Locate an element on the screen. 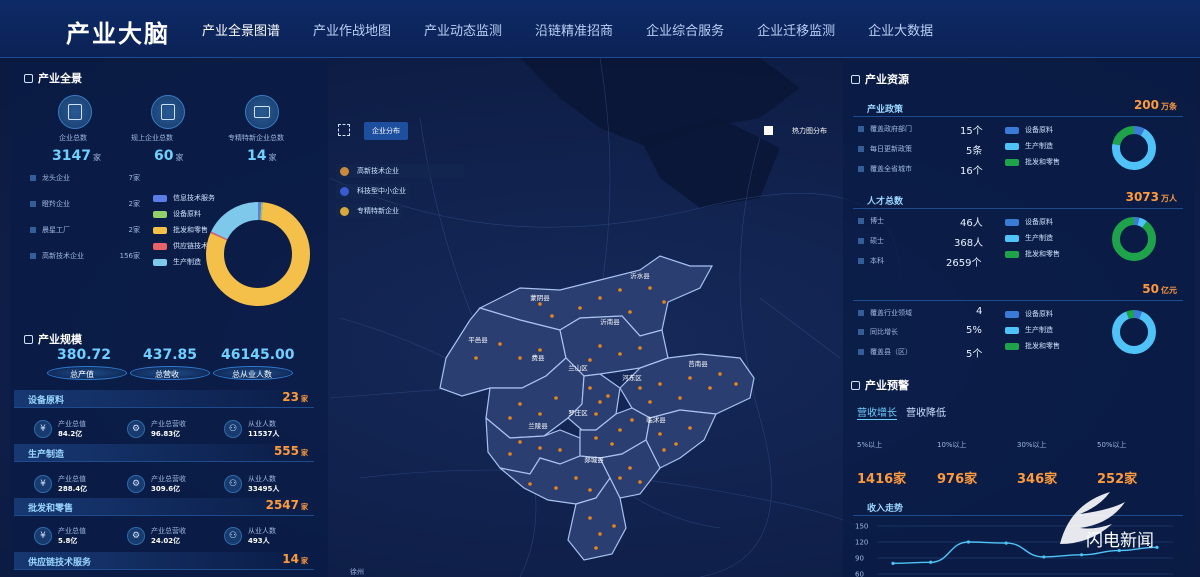 Image resolution: width=1200 pixels, height=577 pixels. bucket-label: 5%以上 is located at coordinates (870, 445).